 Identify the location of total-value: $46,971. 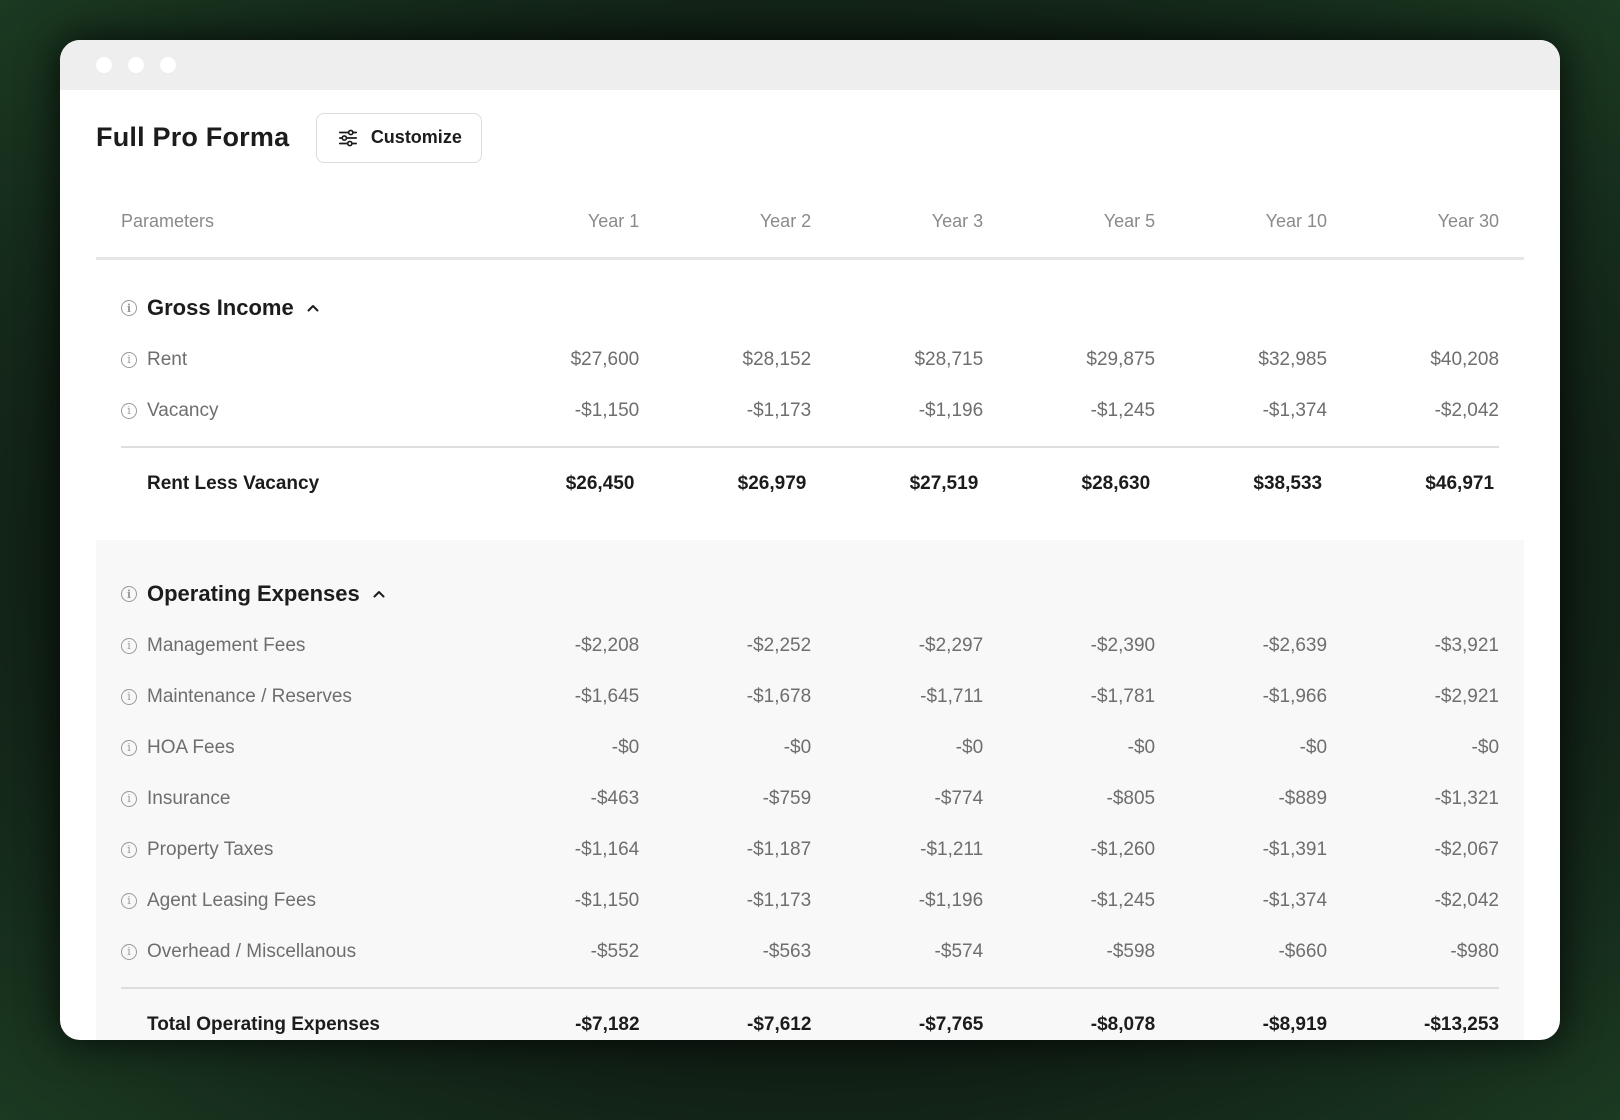
(1460, 483).